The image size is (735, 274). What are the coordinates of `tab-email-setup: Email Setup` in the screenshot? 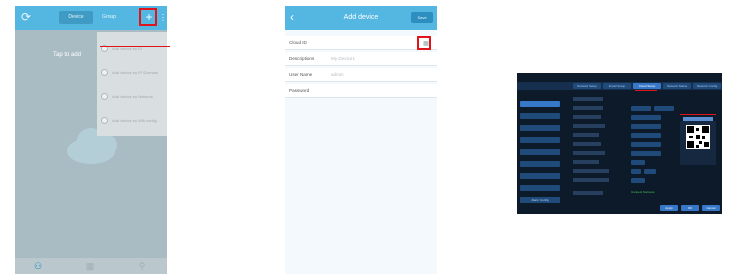 It's located at (617, 86).